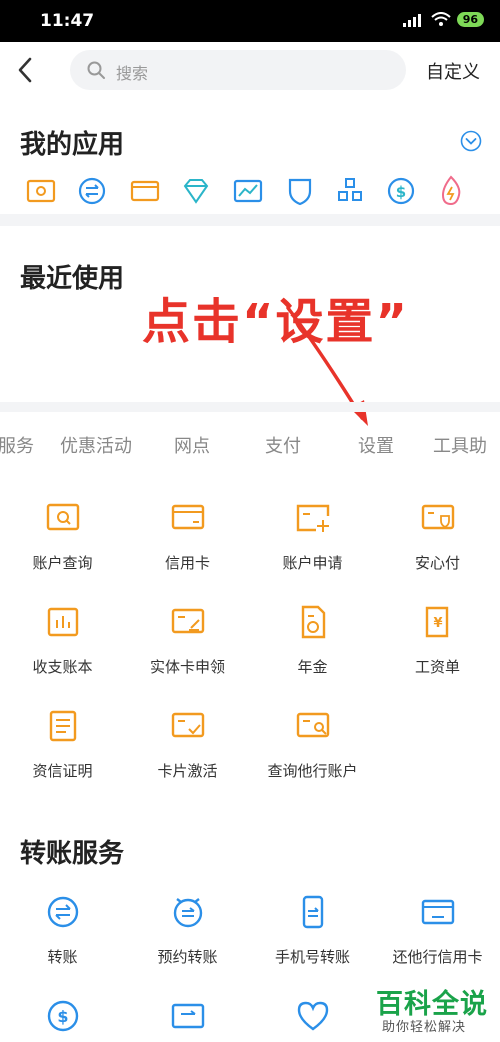 The width and height of the screenshot is (500, 1042). I want to click on tab-branches: 网点, so click(192, 445).